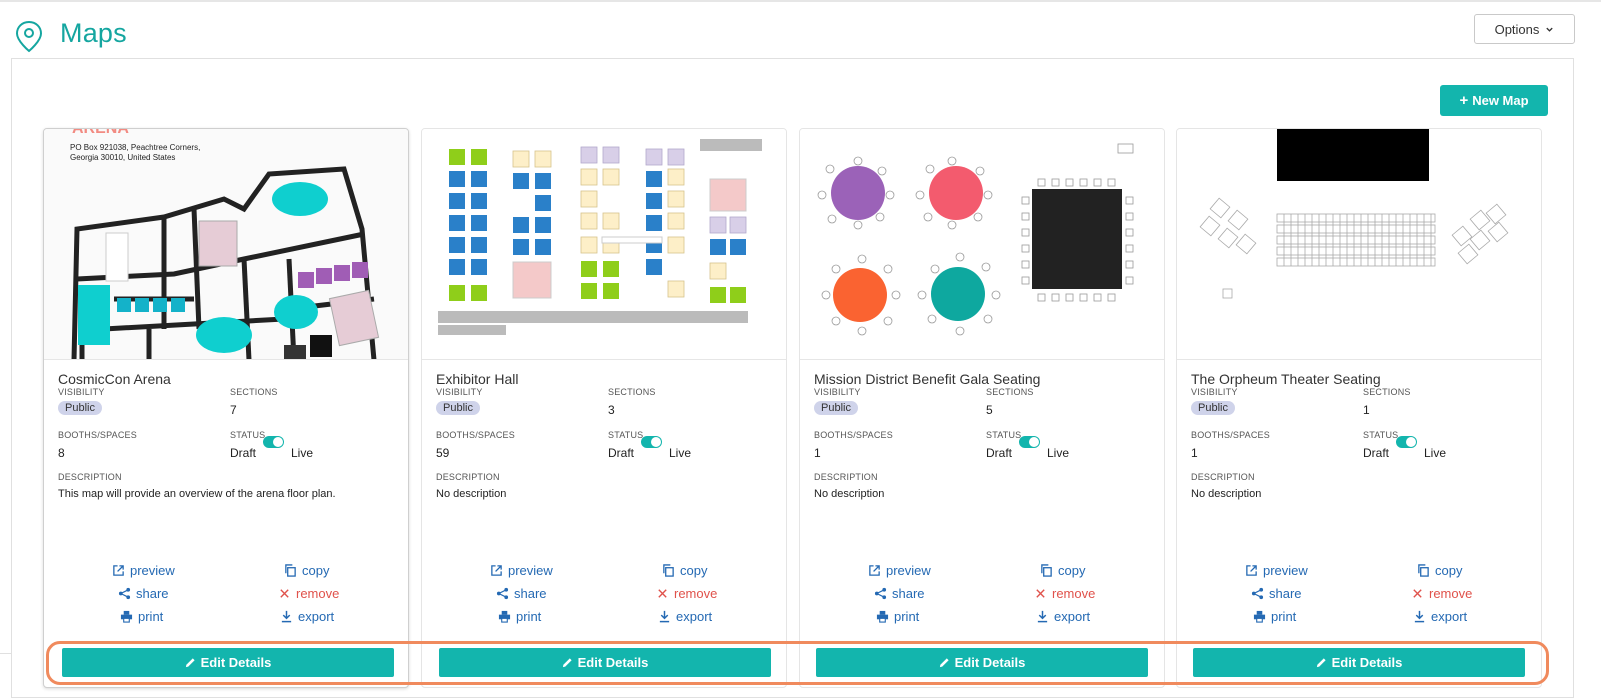  I want to click on share-icon, so click(880, 593).